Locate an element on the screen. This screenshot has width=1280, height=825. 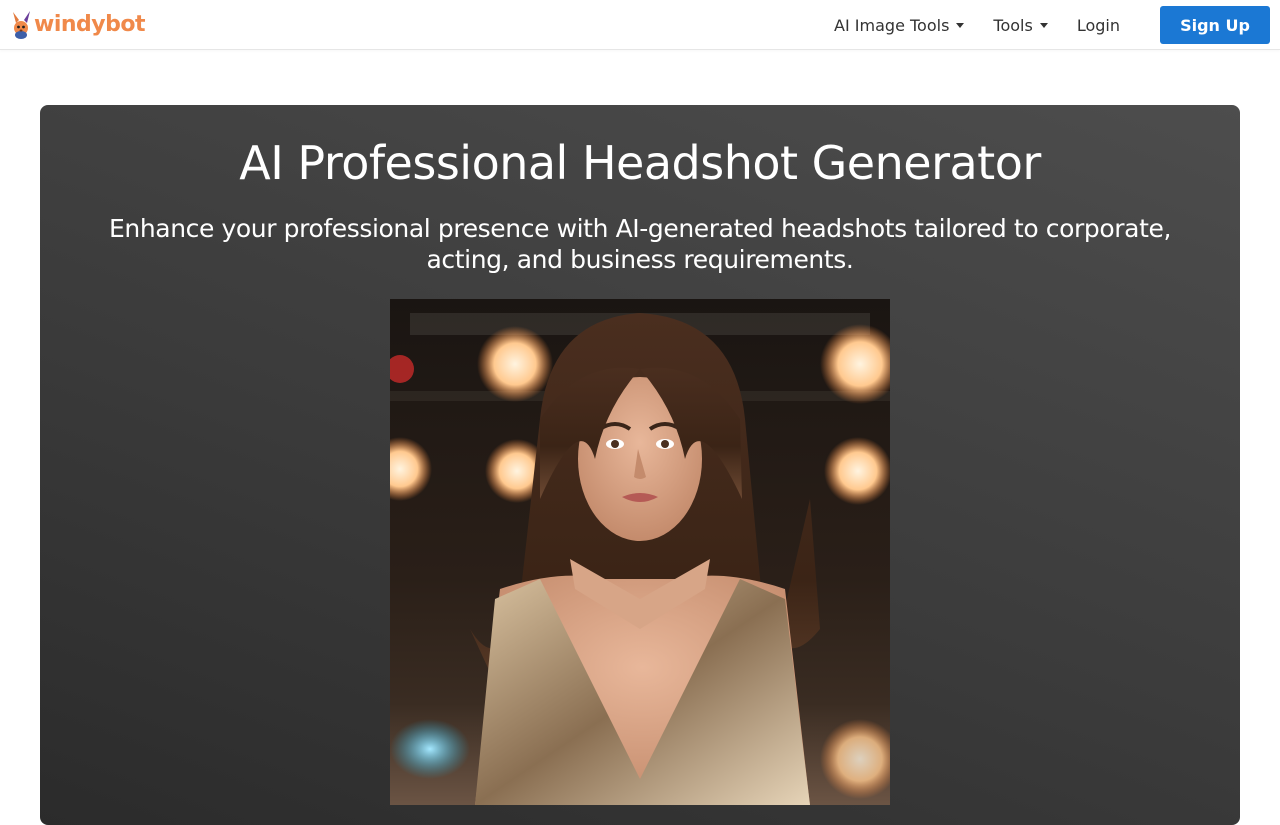
brand-link: windybot is located at coordinates (78, 25).